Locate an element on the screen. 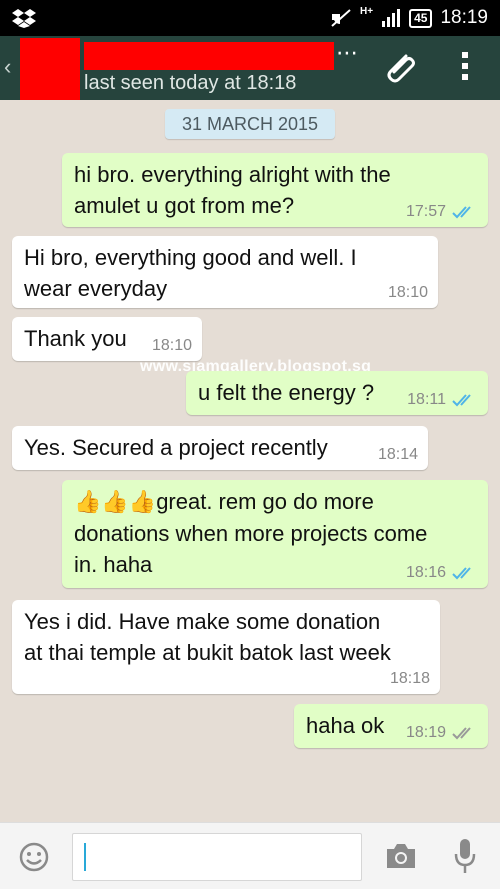 This screenshot has width=500, height=889. message-meta: 18:18 is located at coordinates (410, 679).